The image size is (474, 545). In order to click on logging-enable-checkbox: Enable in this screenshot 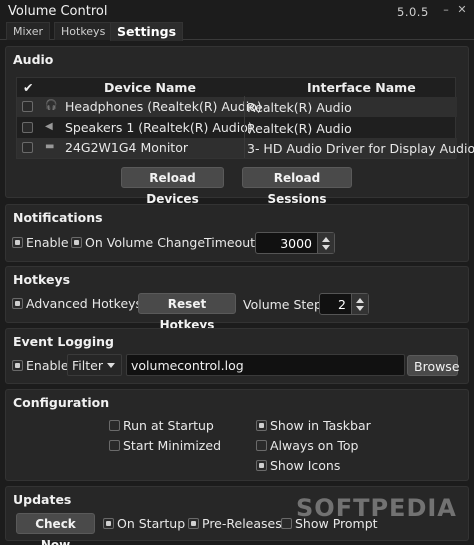, I will do `click(40, 365)`.